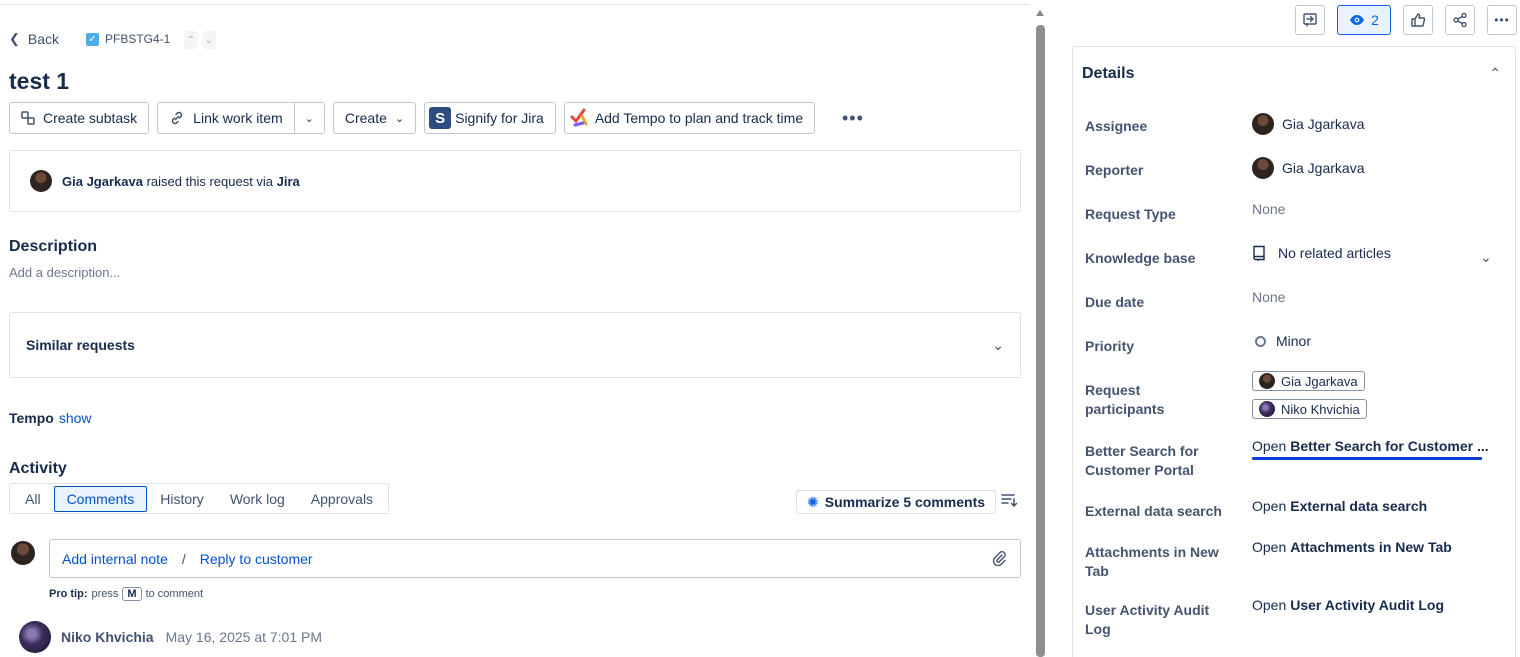  Describe the element at coordinates (138, 39) in the screenshot. I see `issue-key: PFBSTG4-1` at that location.